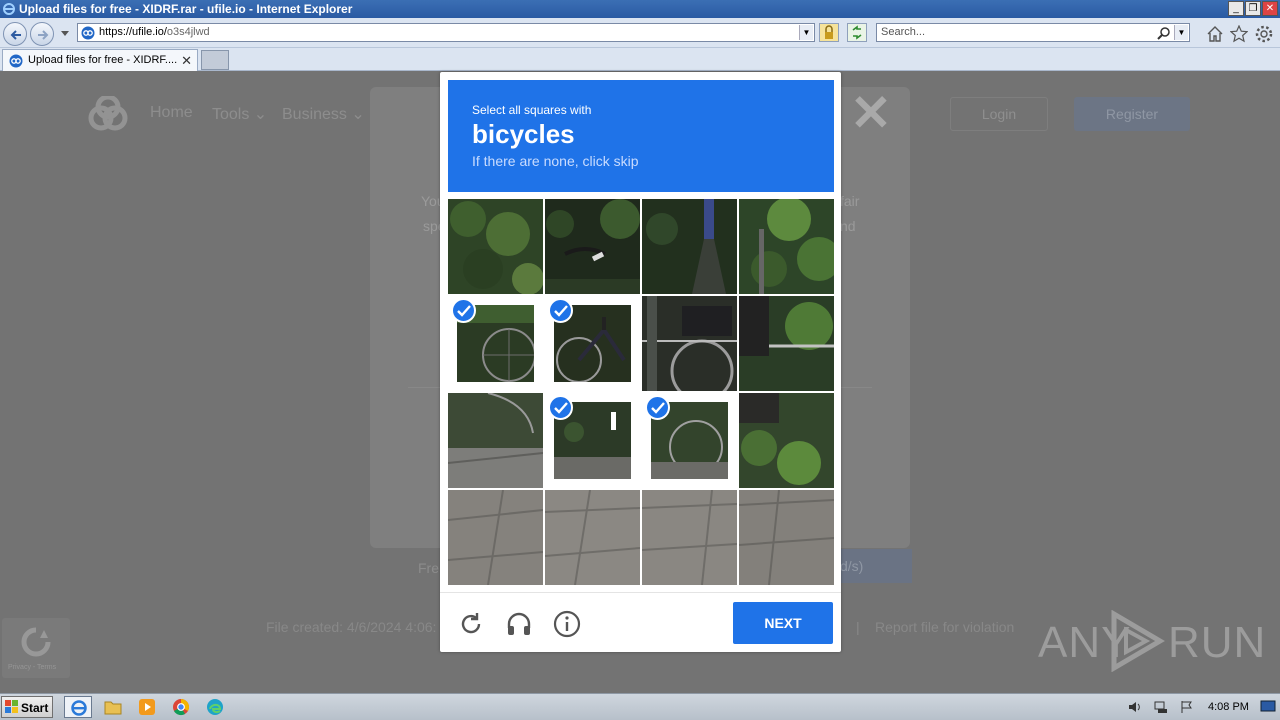 The image size is (1280, 720). Describe the element at coordinates (11, 706) in the screenshot. I see `windows-logo-icon` at that location.